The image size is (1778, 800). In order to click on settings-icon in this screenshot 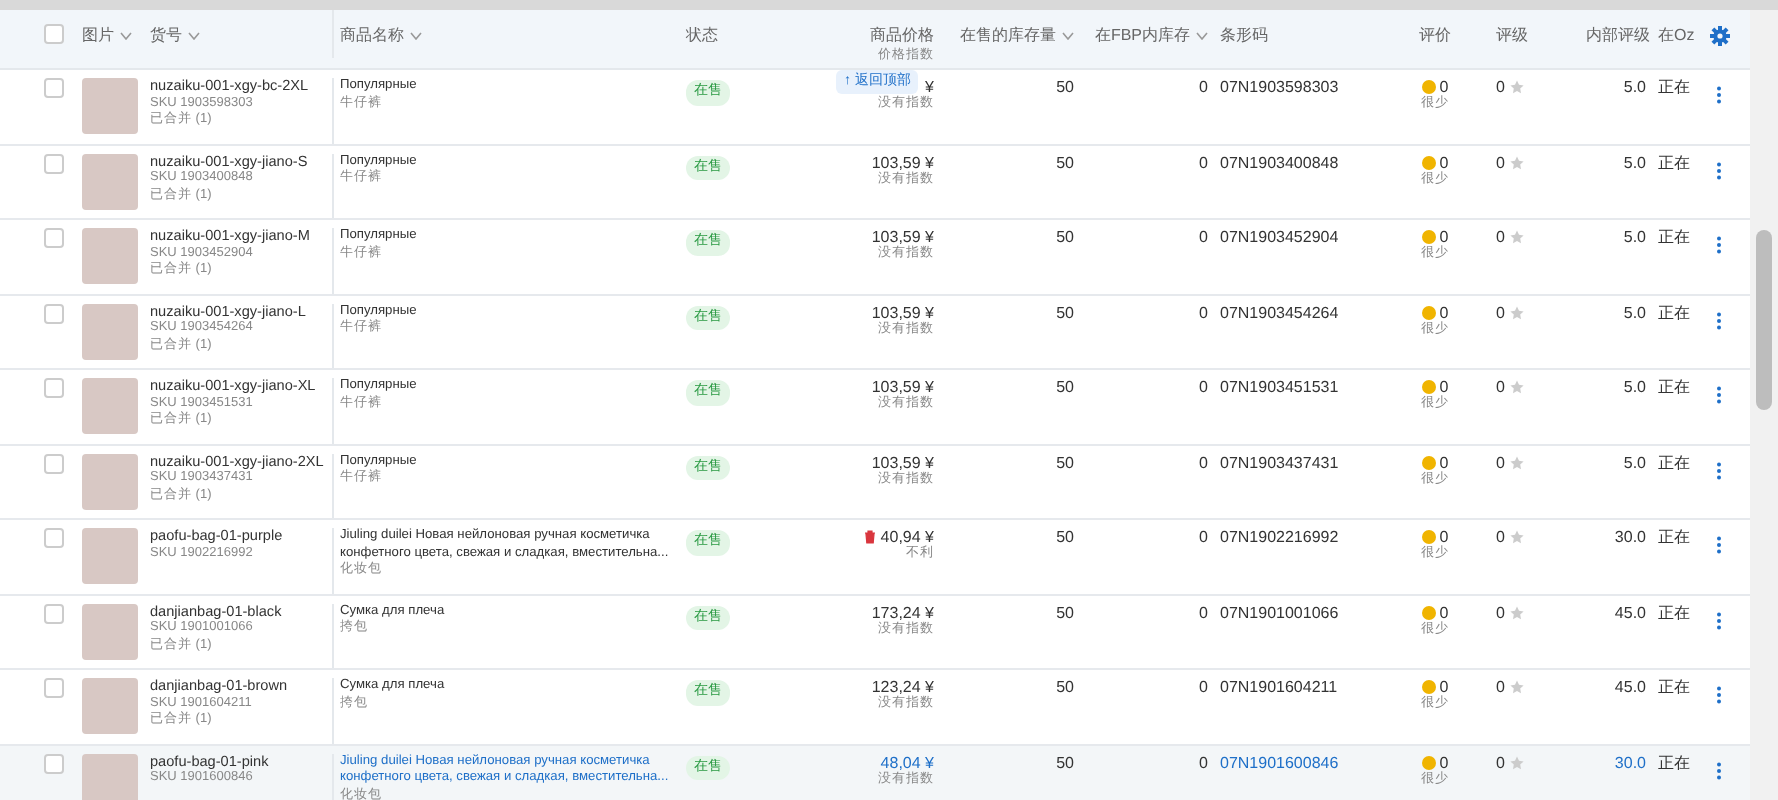, I will do `click(1720, 35)`.